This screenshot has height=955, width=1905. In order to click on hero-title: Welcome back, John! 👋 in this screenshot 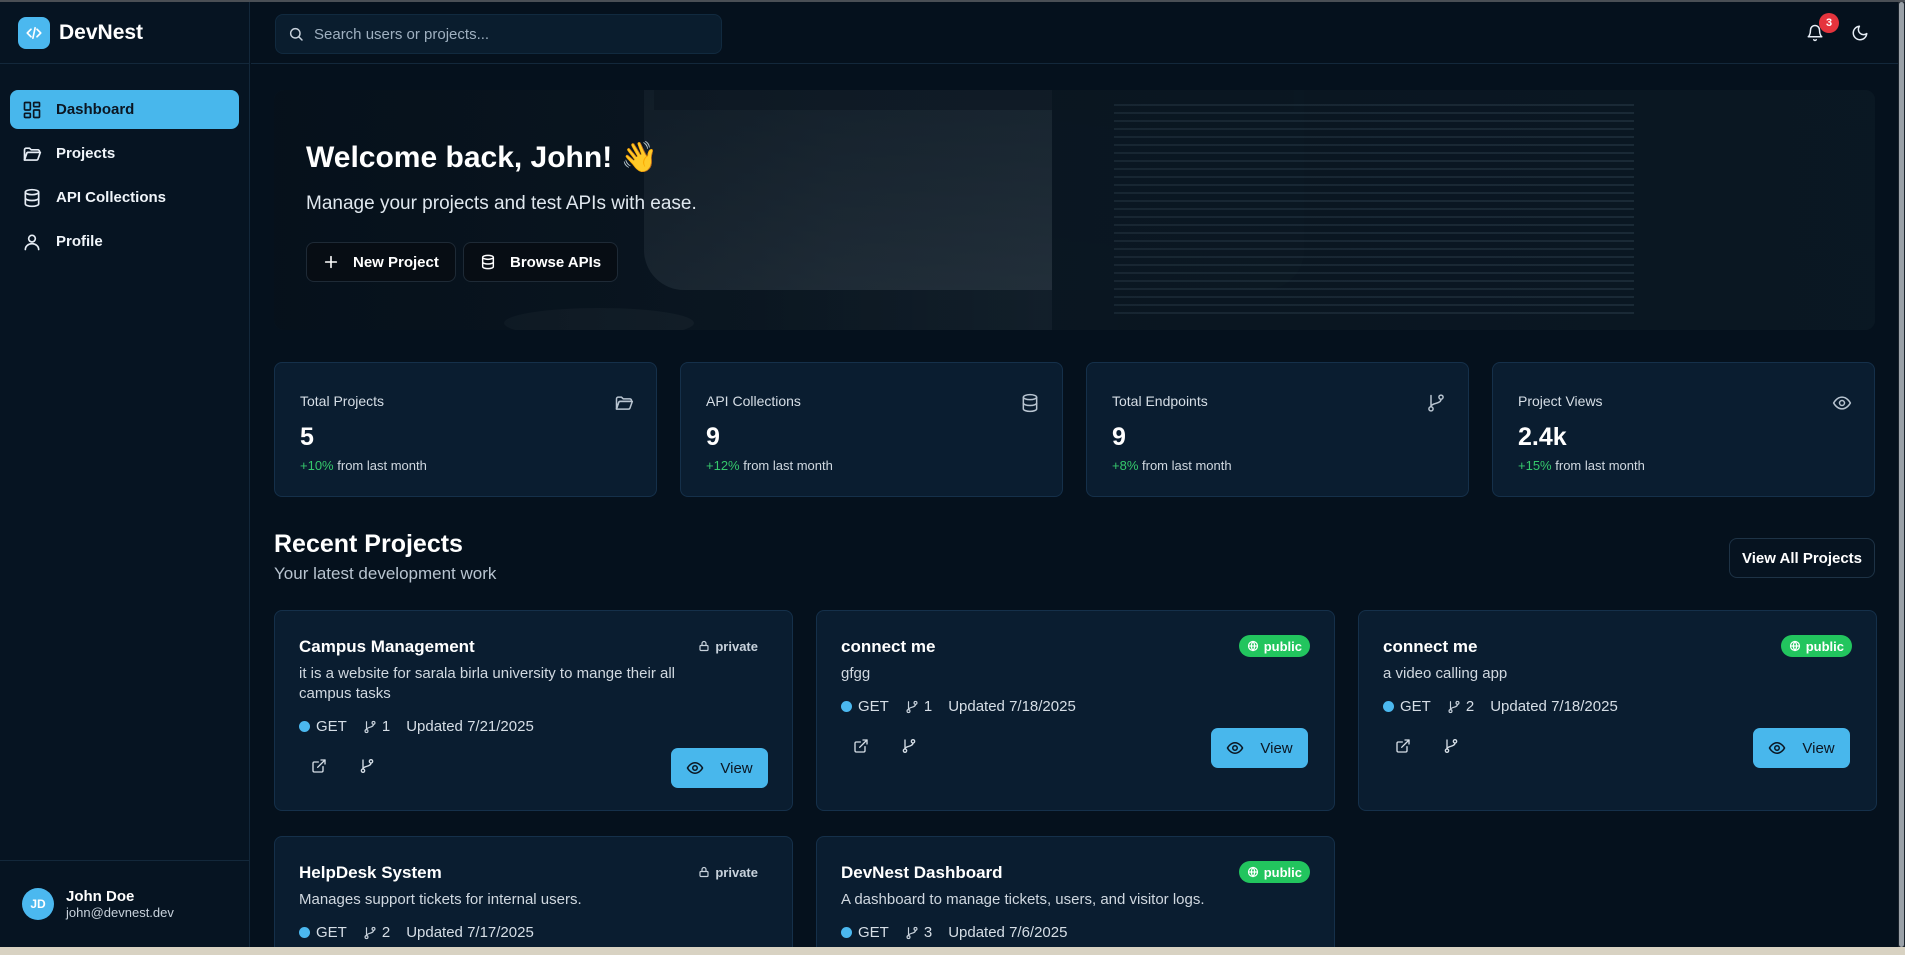, I will do `click(482, 157)`.